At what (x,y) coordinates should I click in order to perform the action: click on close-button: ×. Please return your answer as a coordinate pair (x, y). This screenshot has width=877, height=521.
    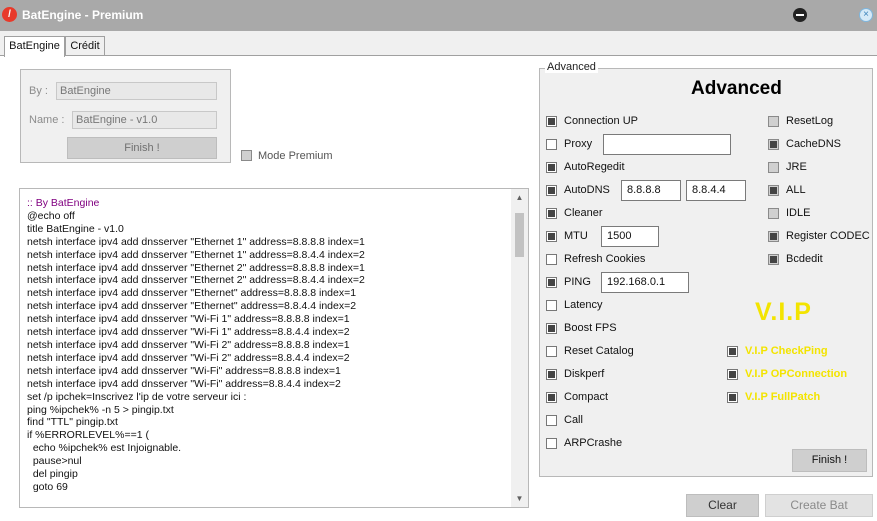
    Looking at the image, I should click on (866, 15).